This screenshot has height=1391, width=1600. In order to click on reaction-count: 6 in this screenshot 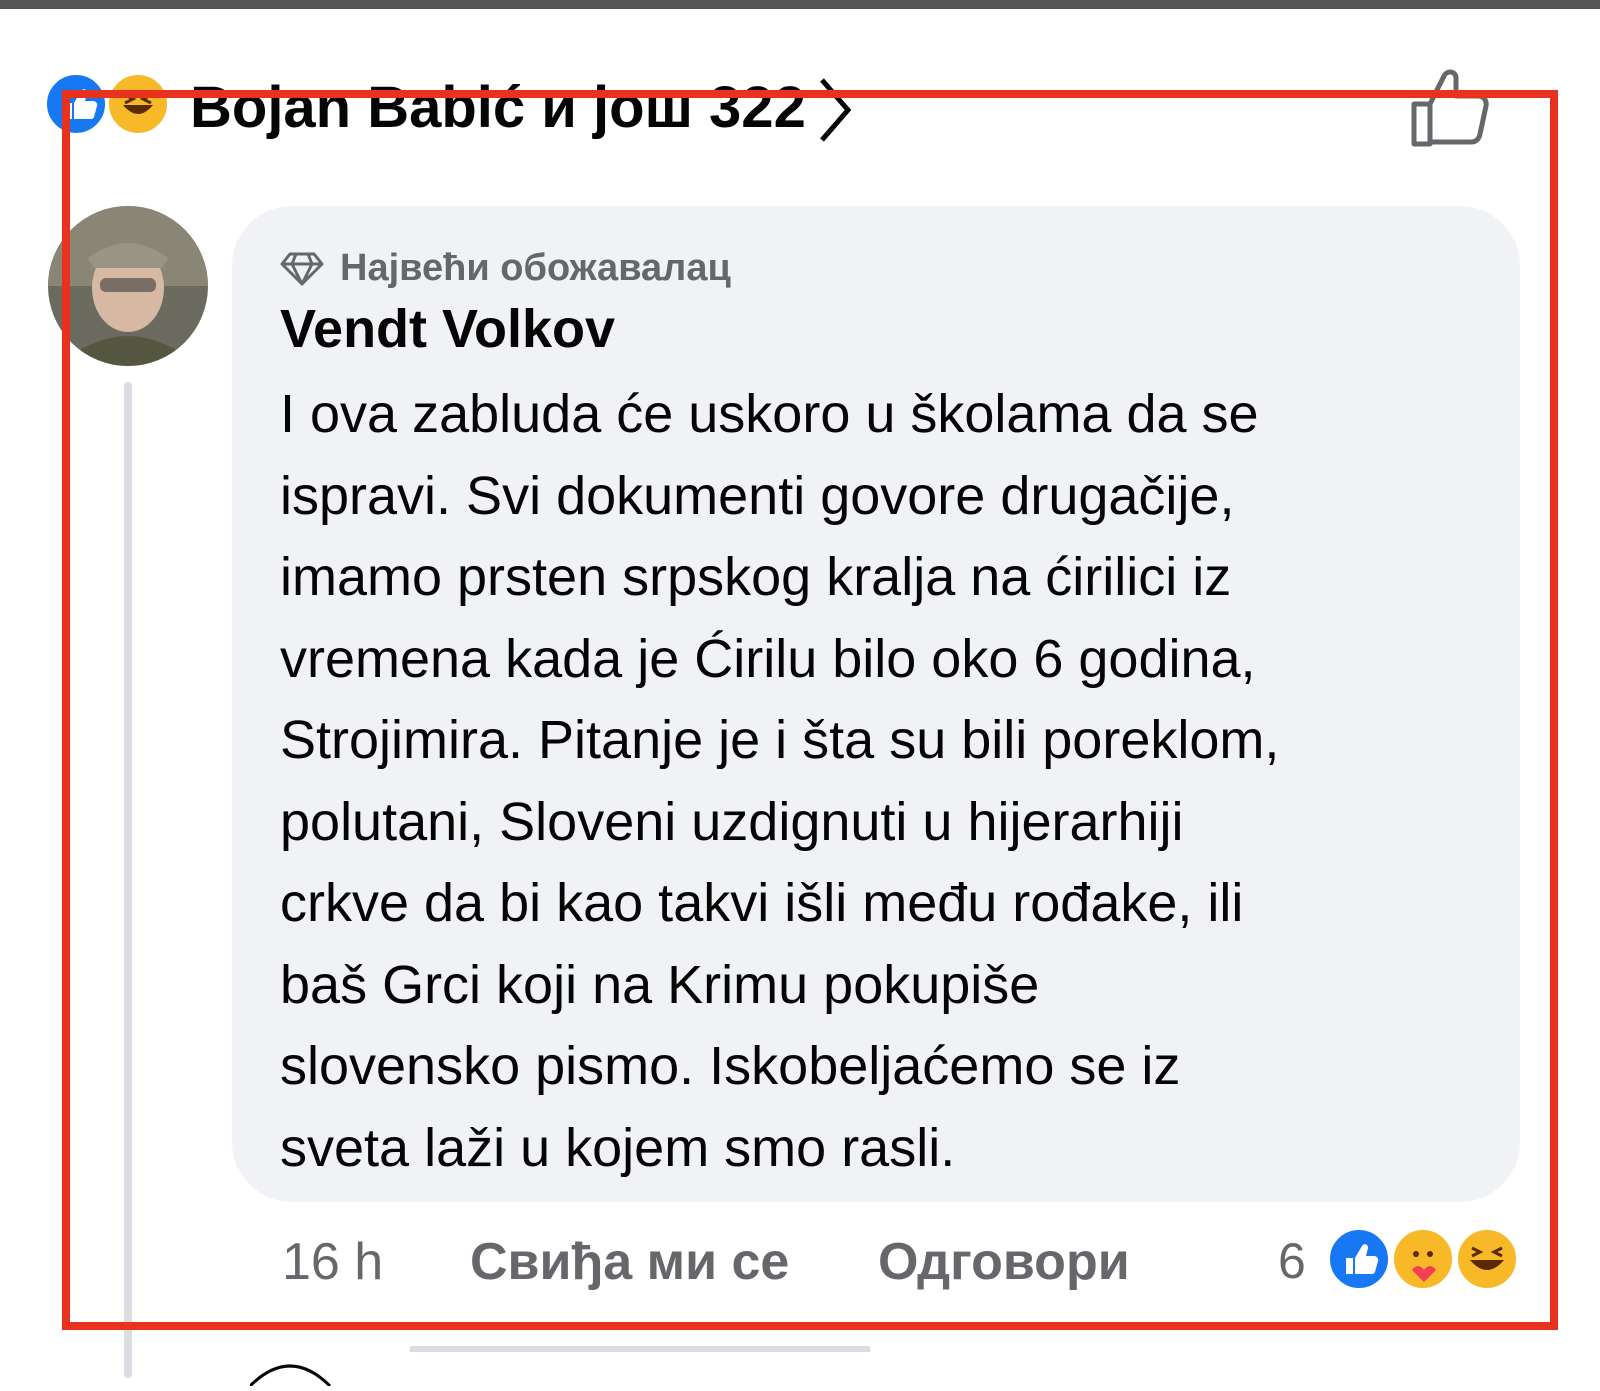, I will do `click(1292, 1261)`.